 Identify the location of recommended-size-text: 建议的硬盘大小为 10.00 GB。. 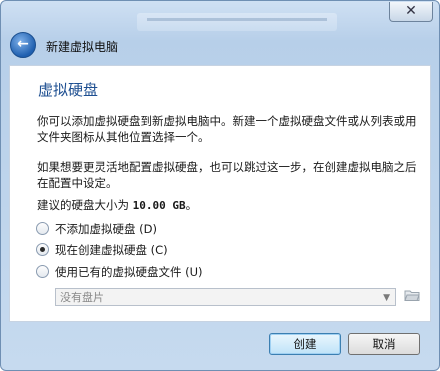
(229, 205).